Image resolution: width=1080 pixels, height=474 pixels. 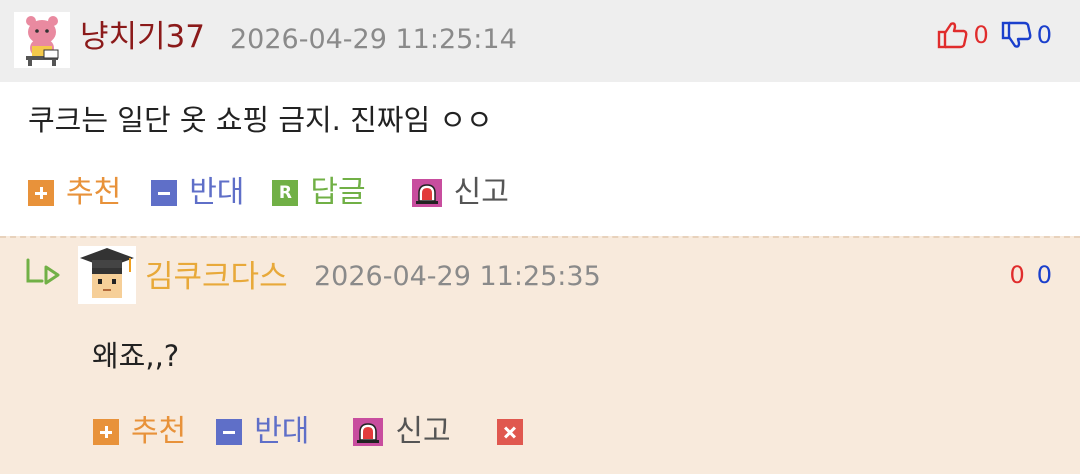 I want to click on reply-up-count: 0, so click(x=1017, y=275).